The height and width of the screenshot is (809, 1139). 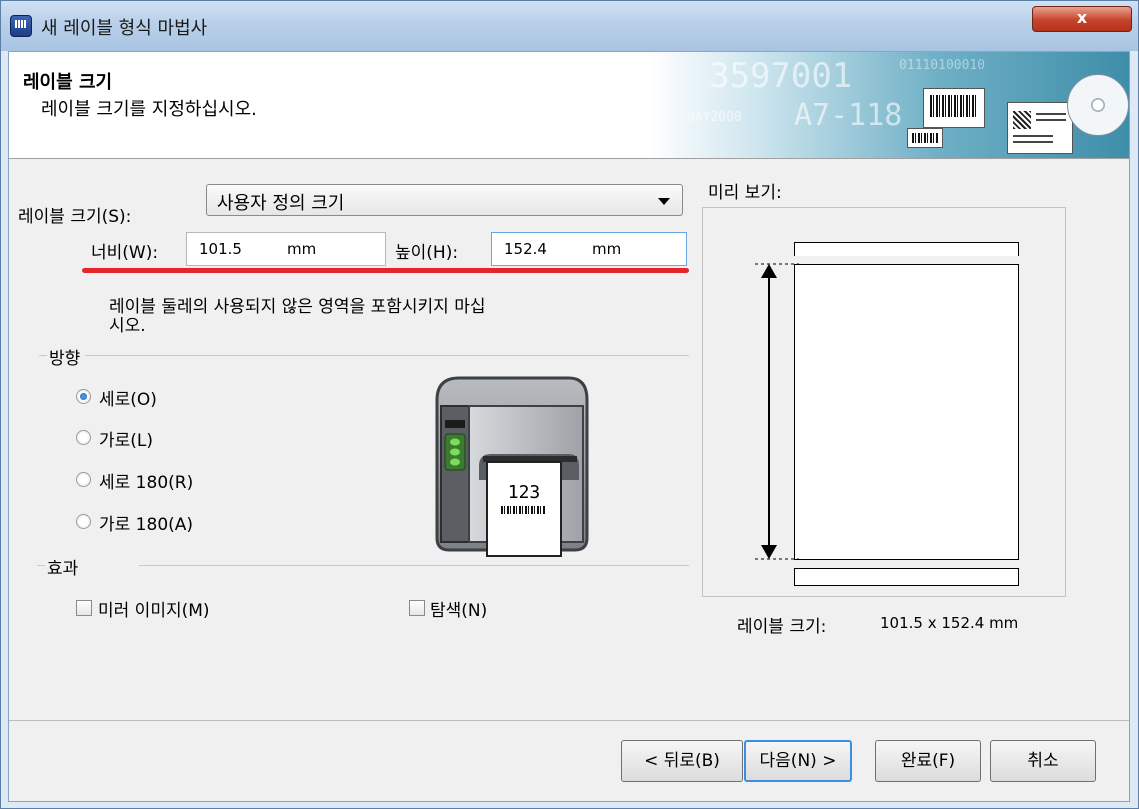 I want to click on printed-label-number: 123, so click(x=524, y=492).